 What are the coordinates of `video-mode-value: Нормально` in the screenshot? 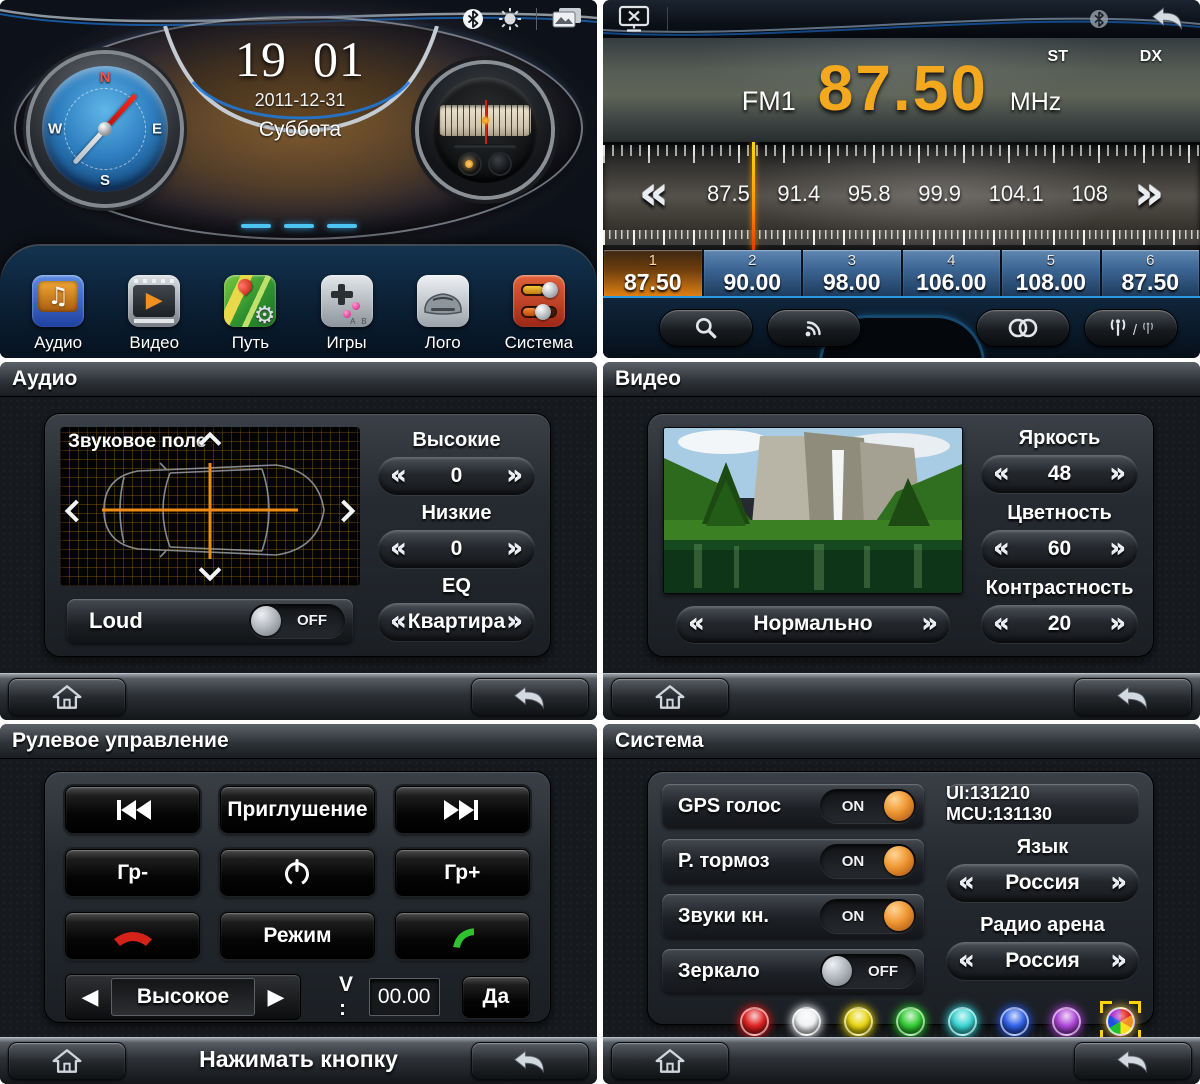 It's located at (813, 624).